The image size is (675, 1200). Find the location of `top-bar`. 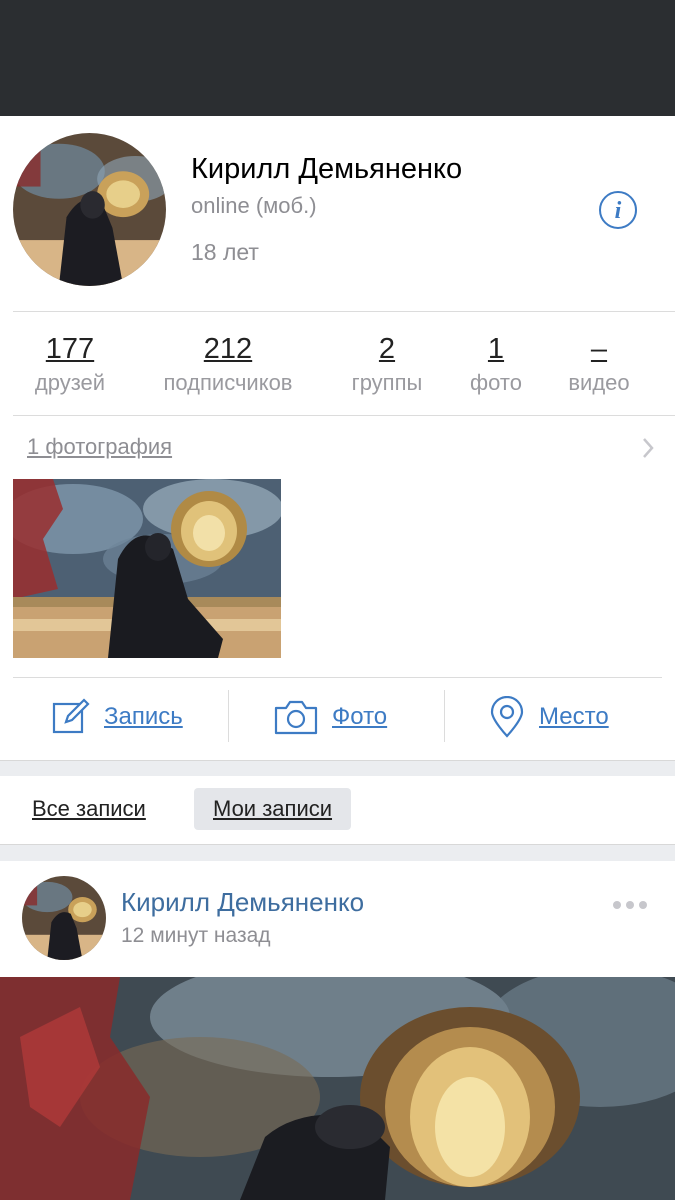

top-bar is located at coordinates (337, 58).